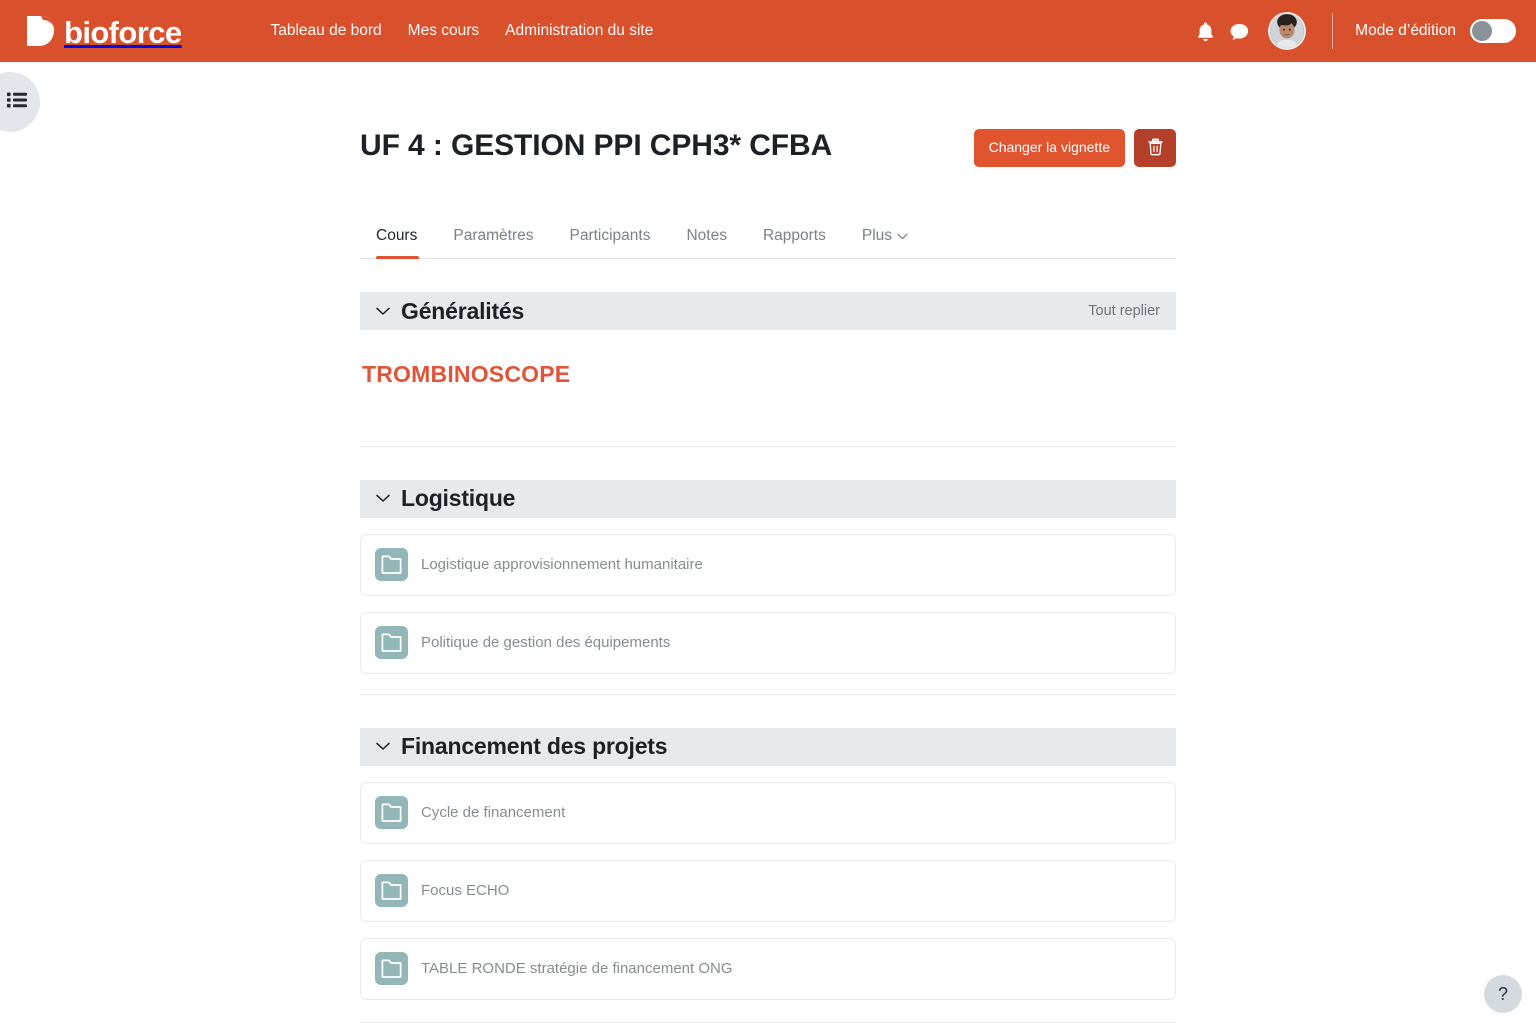 This screenshot has height=1023, width=1536. I want to click on trash-icon, so click(1155, 148).